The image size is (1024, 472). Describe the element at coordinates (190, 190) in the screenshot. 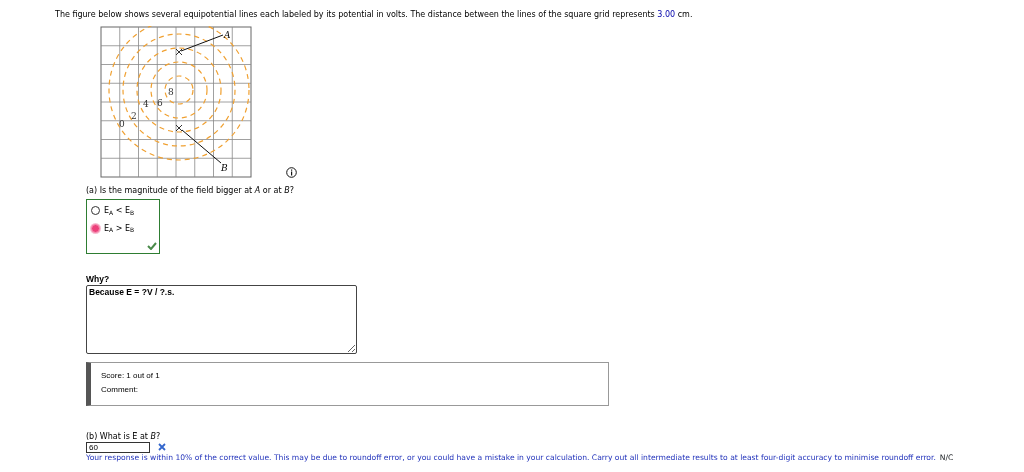

I see `question-text: (a) Is the magnitude of the field bigger at A or at B?` at that location.